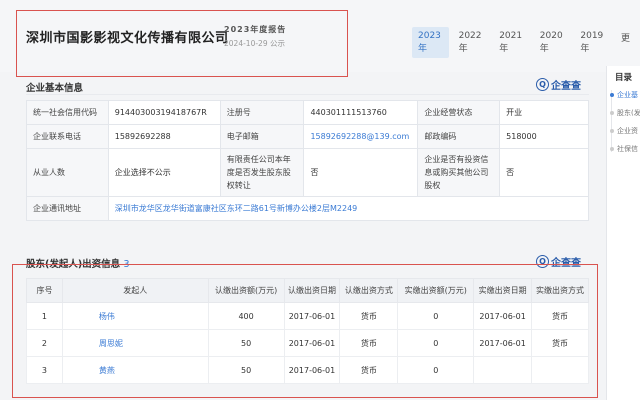  Describe the element at coordinates (361, 136) in the screenshot. I see `email-link: 15892692288@139.com` at that location.